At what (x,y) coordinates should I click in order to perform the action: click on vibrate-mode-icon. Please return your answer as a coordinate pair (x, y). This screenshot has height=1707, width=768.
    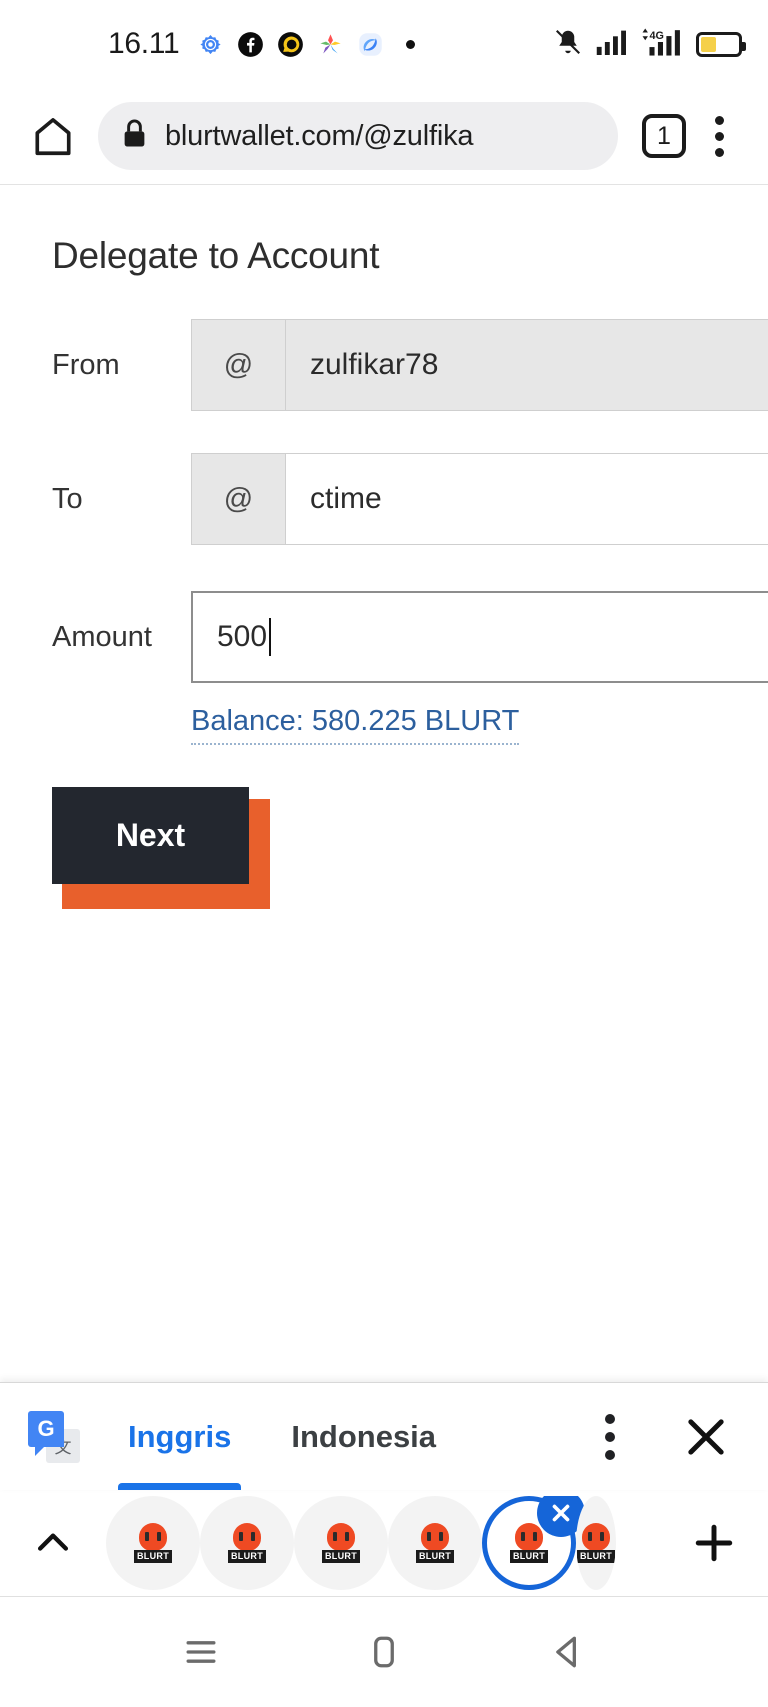
    Looking at the image, I should click on (568, 44).